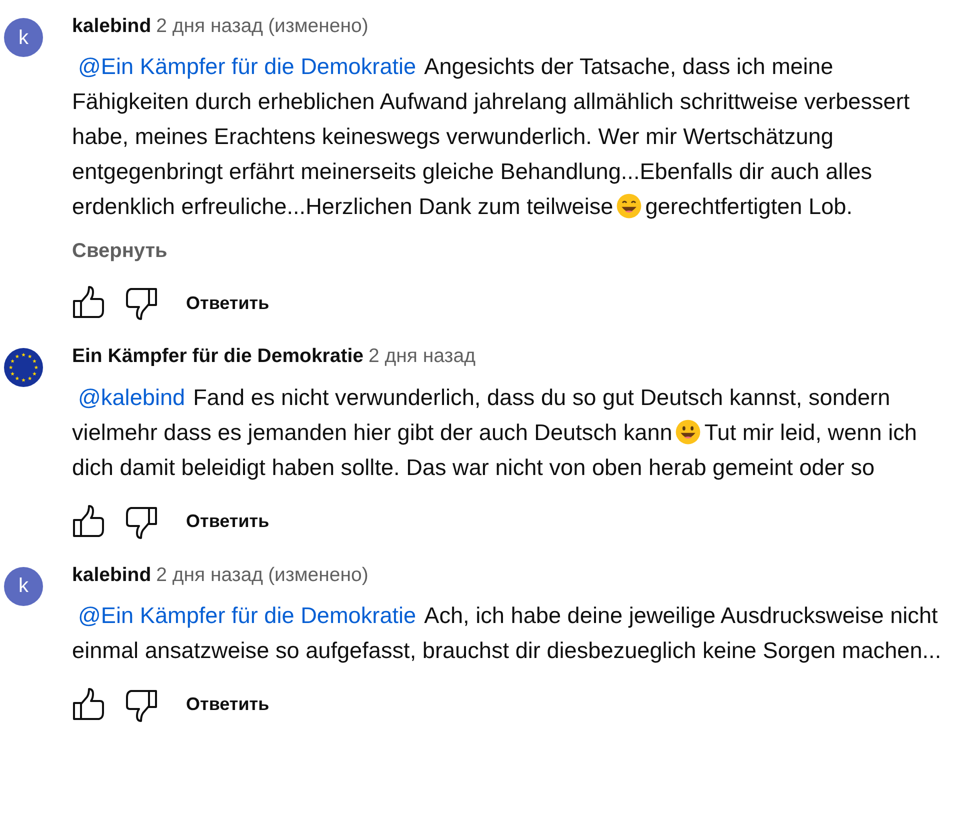 This screenshot has width=957, height=836. What do you see at coordinates (132, 397) in the screenshot?
I see `mention-link: @kalebind` at bounding box center [132, 397].